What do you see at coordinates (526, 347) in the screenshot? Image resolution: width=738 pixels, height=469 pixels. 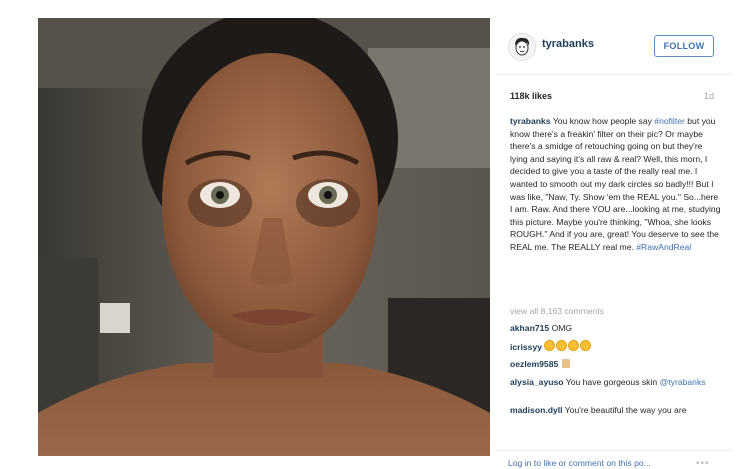 I see `comment-username: icrissyy` at bounding box center [526, 347].